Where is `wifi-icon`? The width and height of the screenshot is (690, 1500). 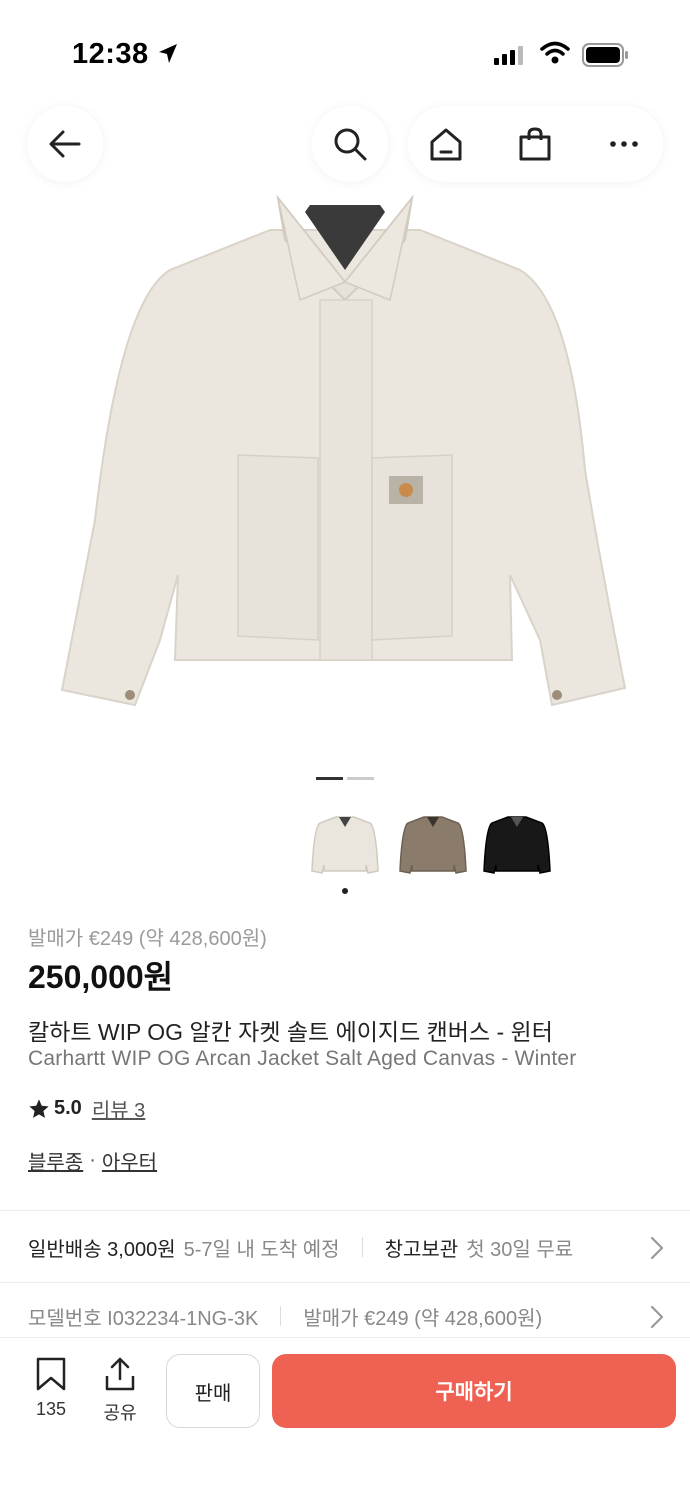 wifi-icon is located at coordinates (555, 52).